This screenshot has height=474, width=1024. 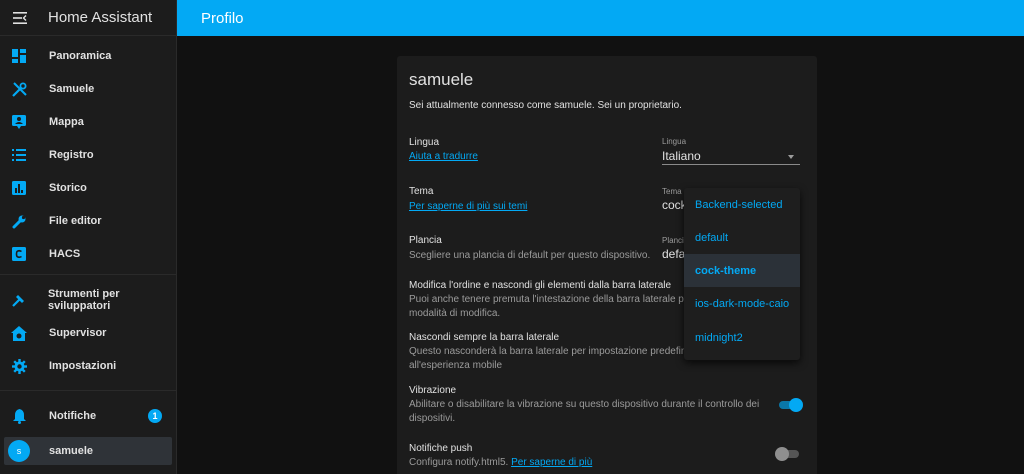 I want to click on theme-select-value: cock, so click(x=674, y=205).